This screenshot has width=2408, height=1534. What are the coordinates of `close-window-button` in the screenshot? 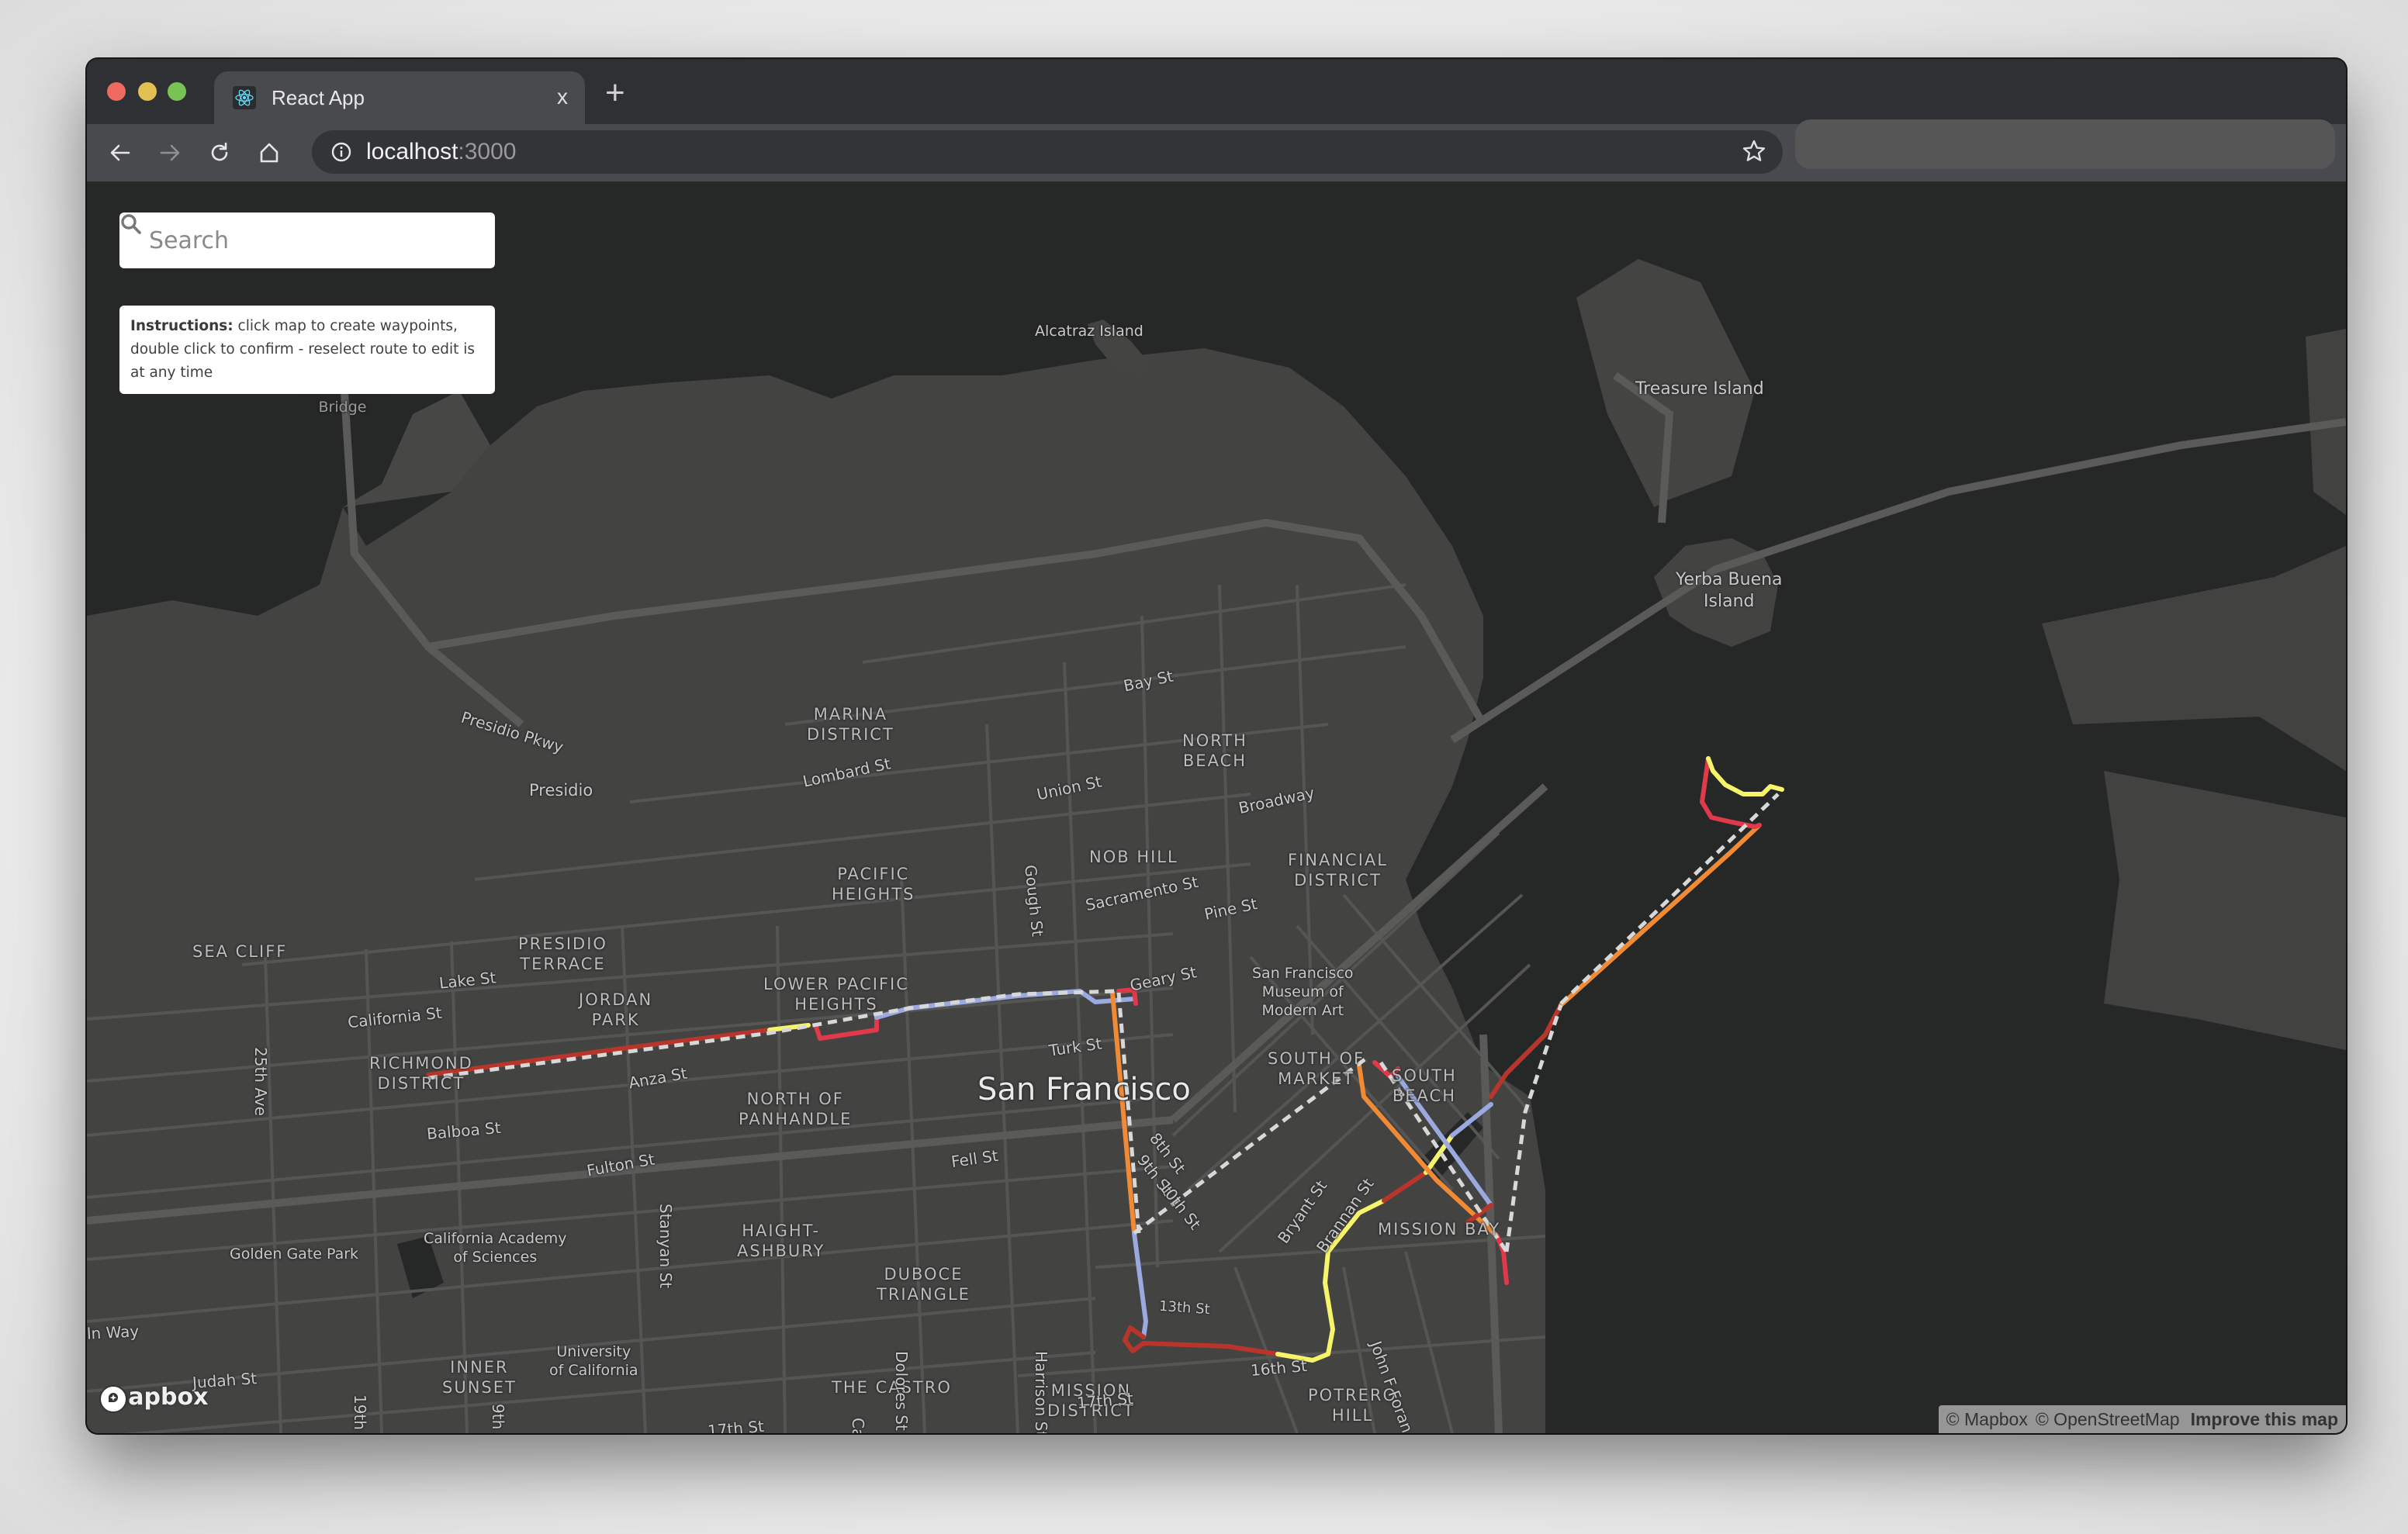 It's located at (116, 91).